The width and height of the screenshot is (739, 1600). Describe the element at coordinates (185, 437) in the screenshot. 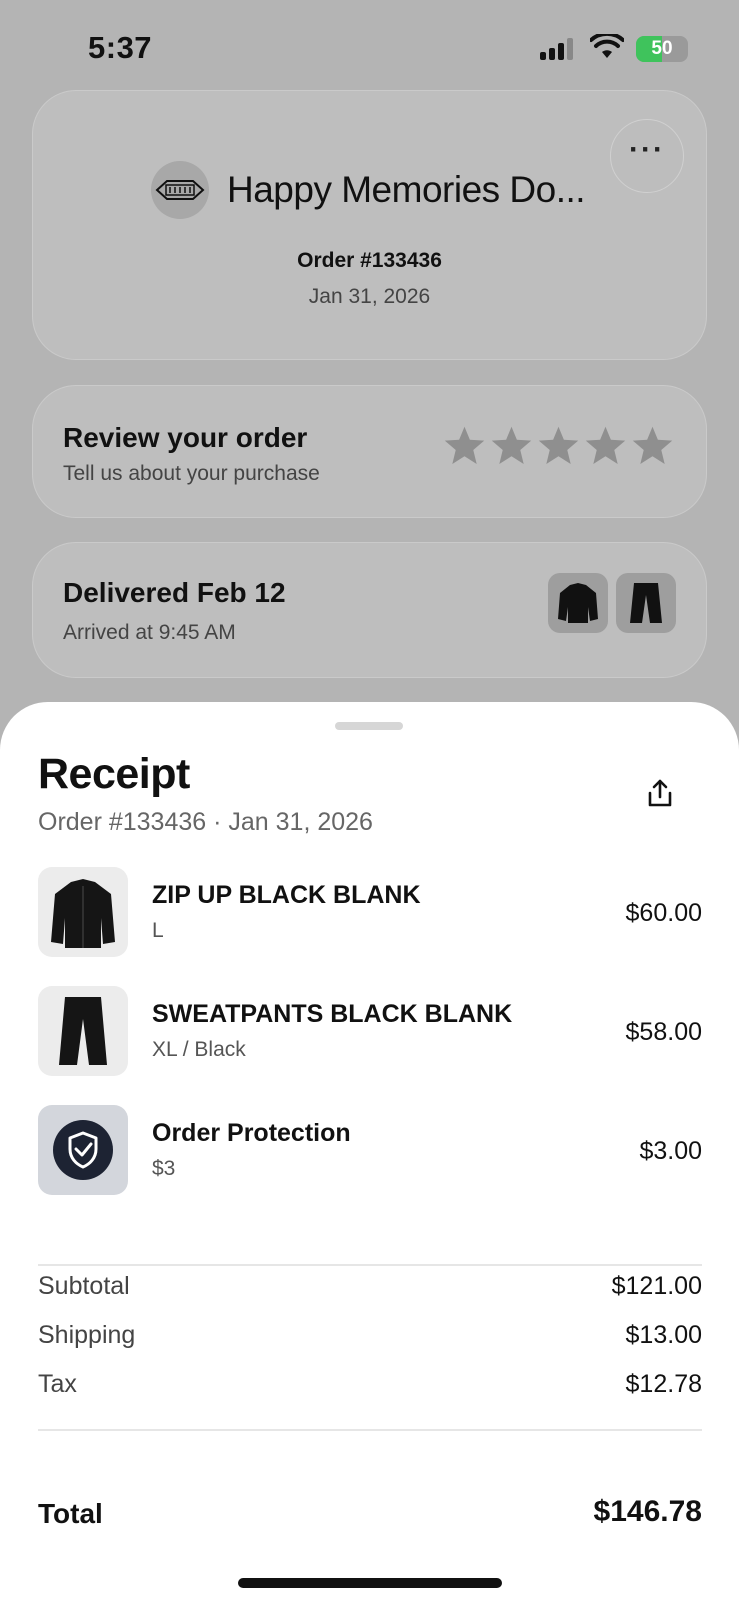

I see `review-title: Review your order` at that location.